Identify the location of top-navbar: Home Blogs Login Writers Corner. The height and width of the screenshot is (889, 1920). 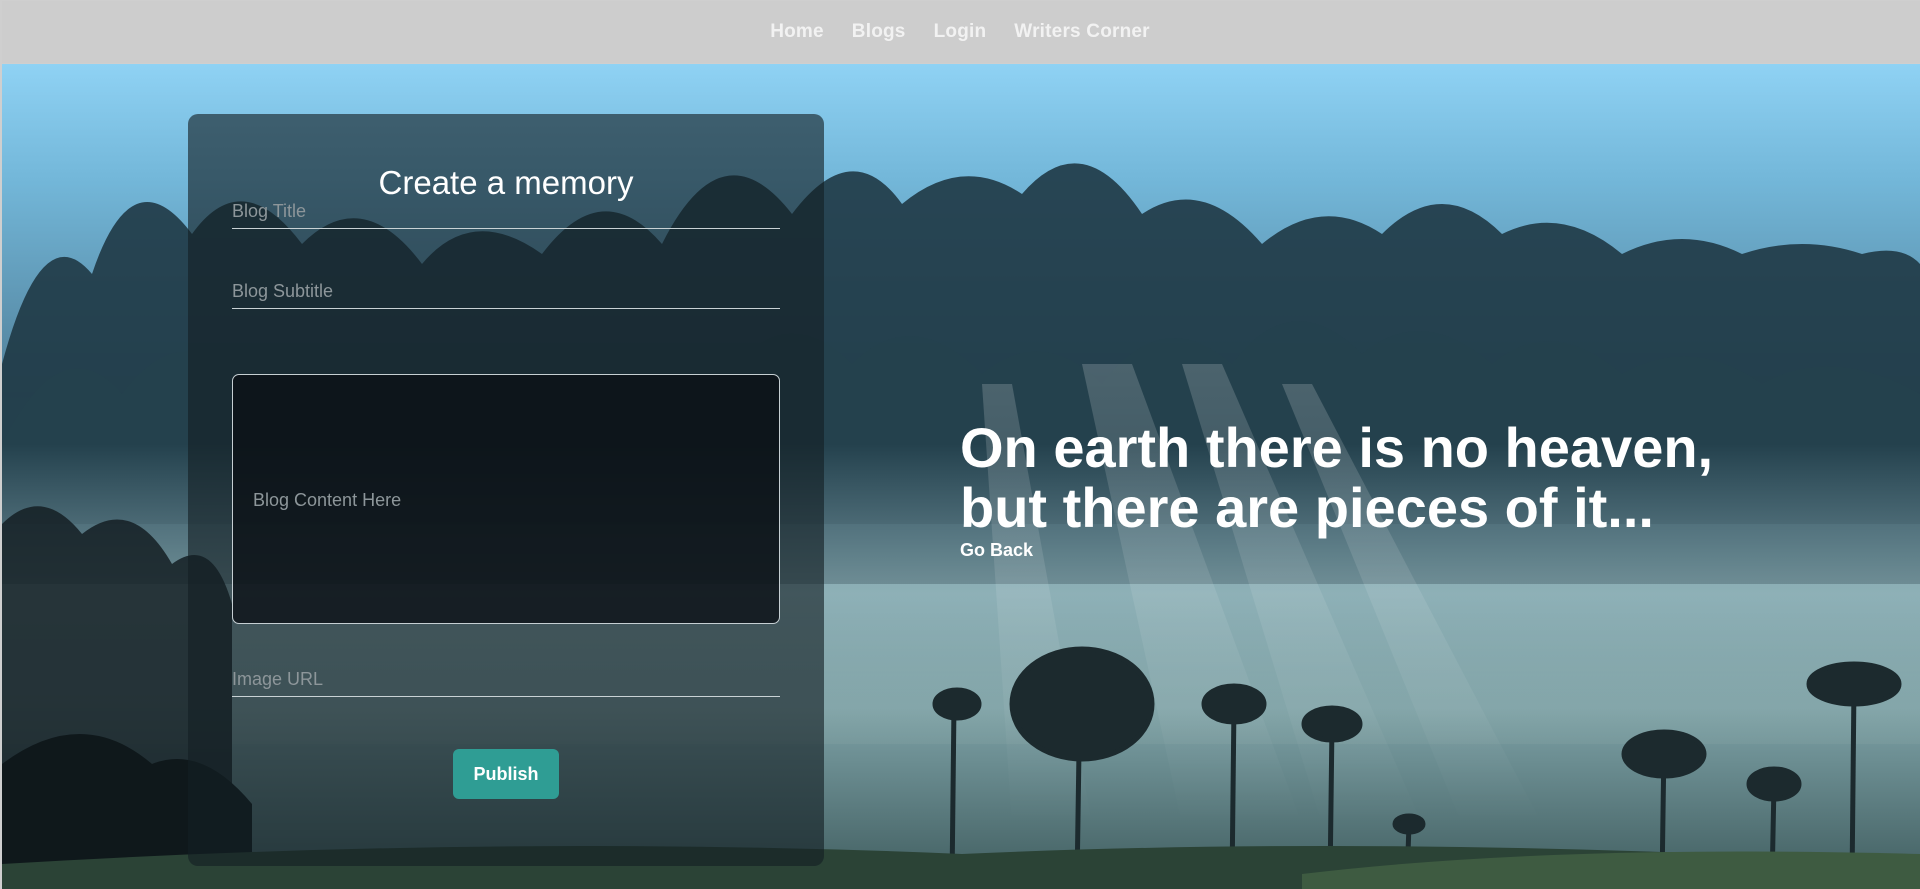
(961, 32).